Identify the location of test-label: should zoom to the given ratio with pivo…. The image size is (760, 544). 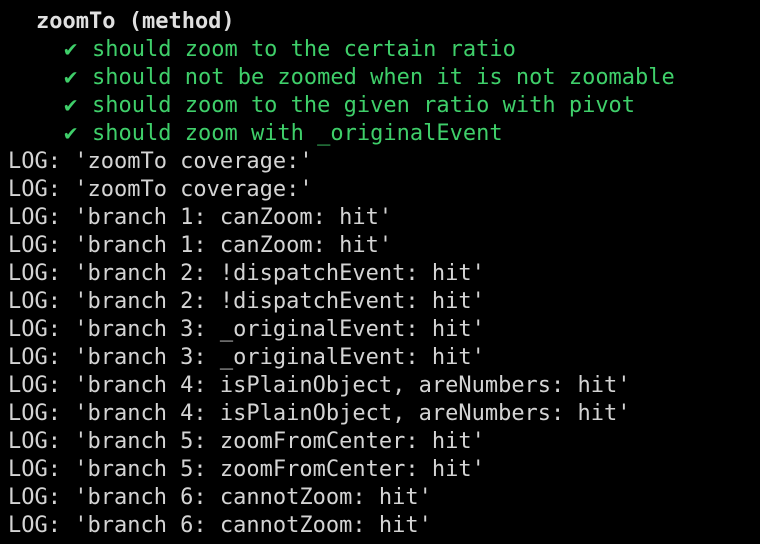
(364, 105).